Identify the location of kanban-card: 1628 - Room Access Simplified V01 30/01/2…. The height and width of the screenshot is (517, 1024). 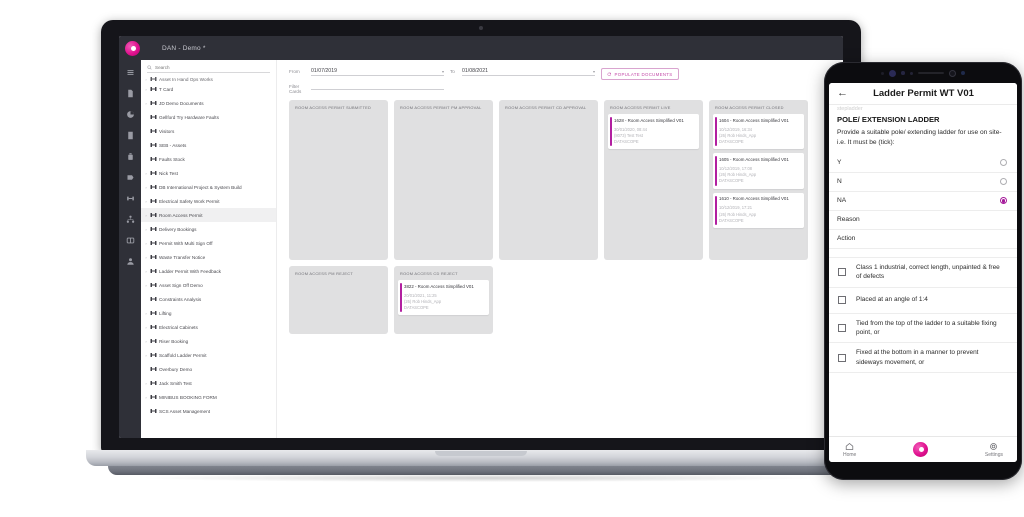
(653, 132).